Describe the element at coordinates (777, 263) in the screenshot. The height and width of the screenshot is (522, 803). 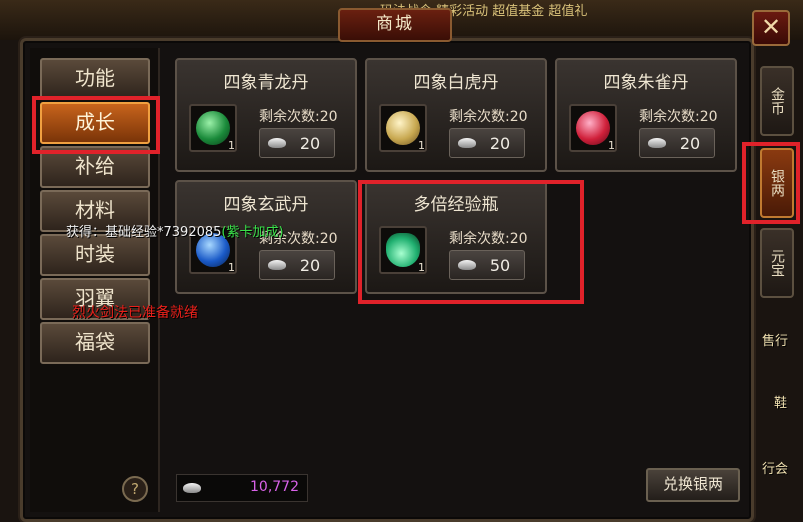
I see `currency-tab-yuanbao: 元宝` at that location.